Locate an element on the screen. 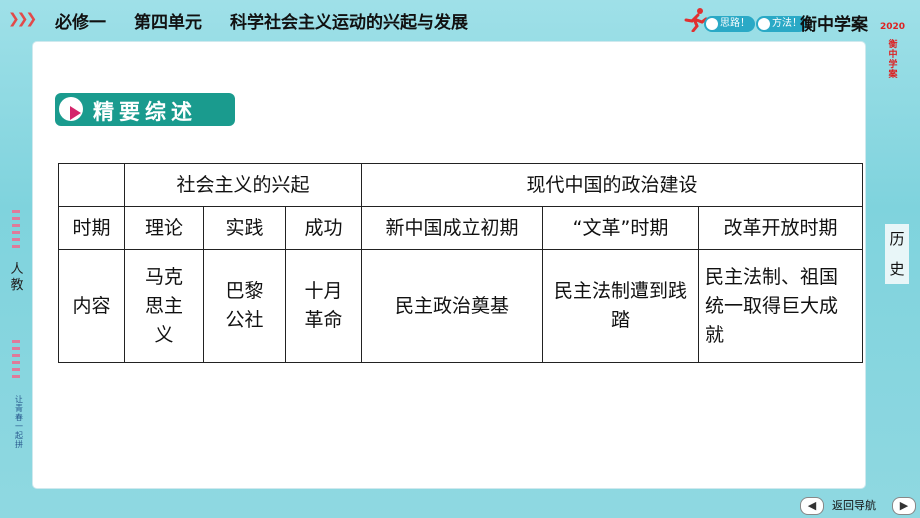 The image size is (920, 518). group-header: 社会主义的兴起 is located at coordinates (243, 185).